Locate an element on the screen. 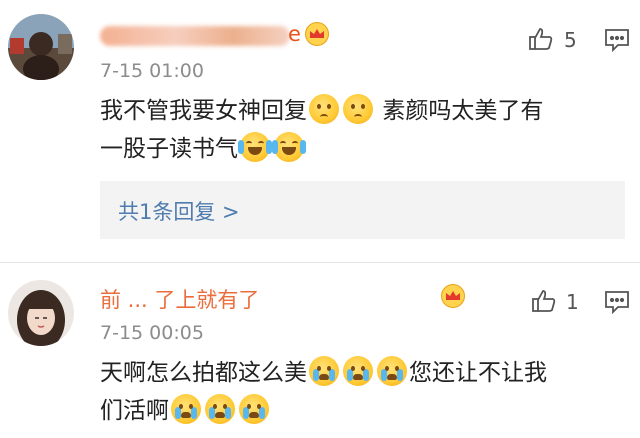 The height and width of the screenshot is (438, 640). reply-summary: 共1条回复 > is located at coordinates (362, 210).